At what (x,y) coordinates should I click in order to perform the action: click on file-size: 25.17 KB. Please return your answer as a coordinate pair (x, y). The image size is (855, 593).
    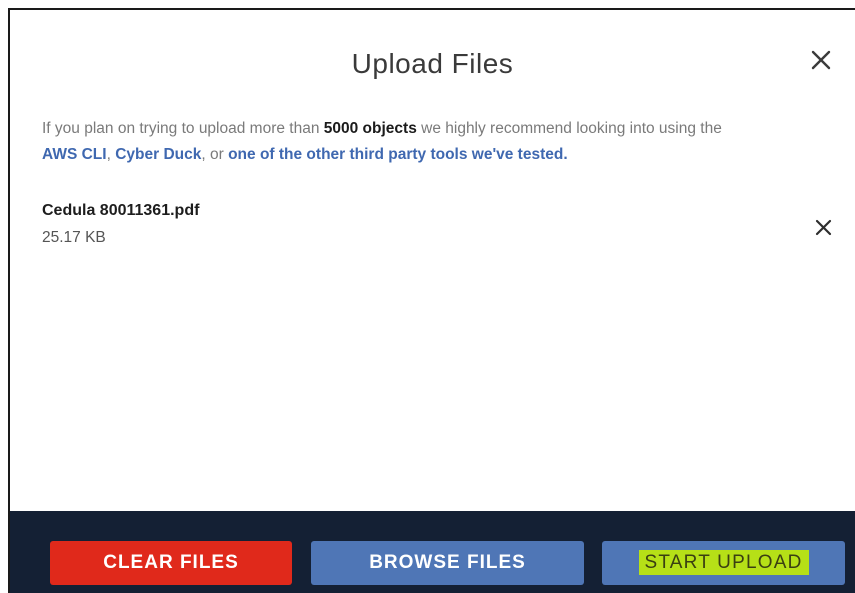
    Looking at the image, I should click on (74, 237).